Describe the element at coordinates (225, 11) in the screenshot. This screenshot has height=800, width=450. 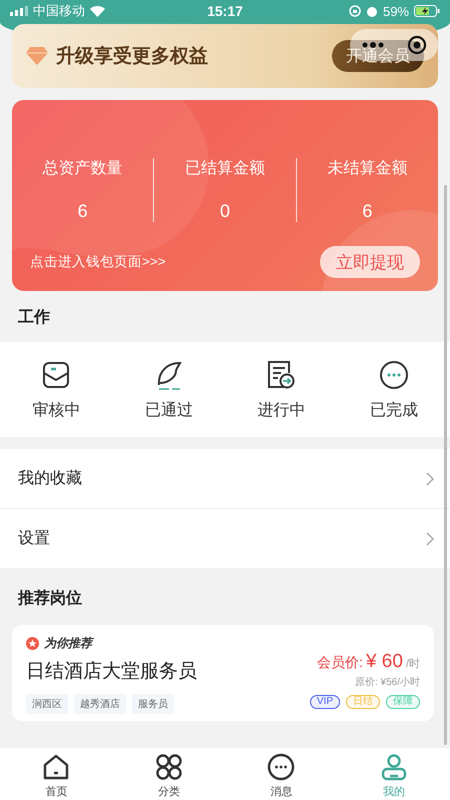
I see `clock-time: 15:17` at that location.